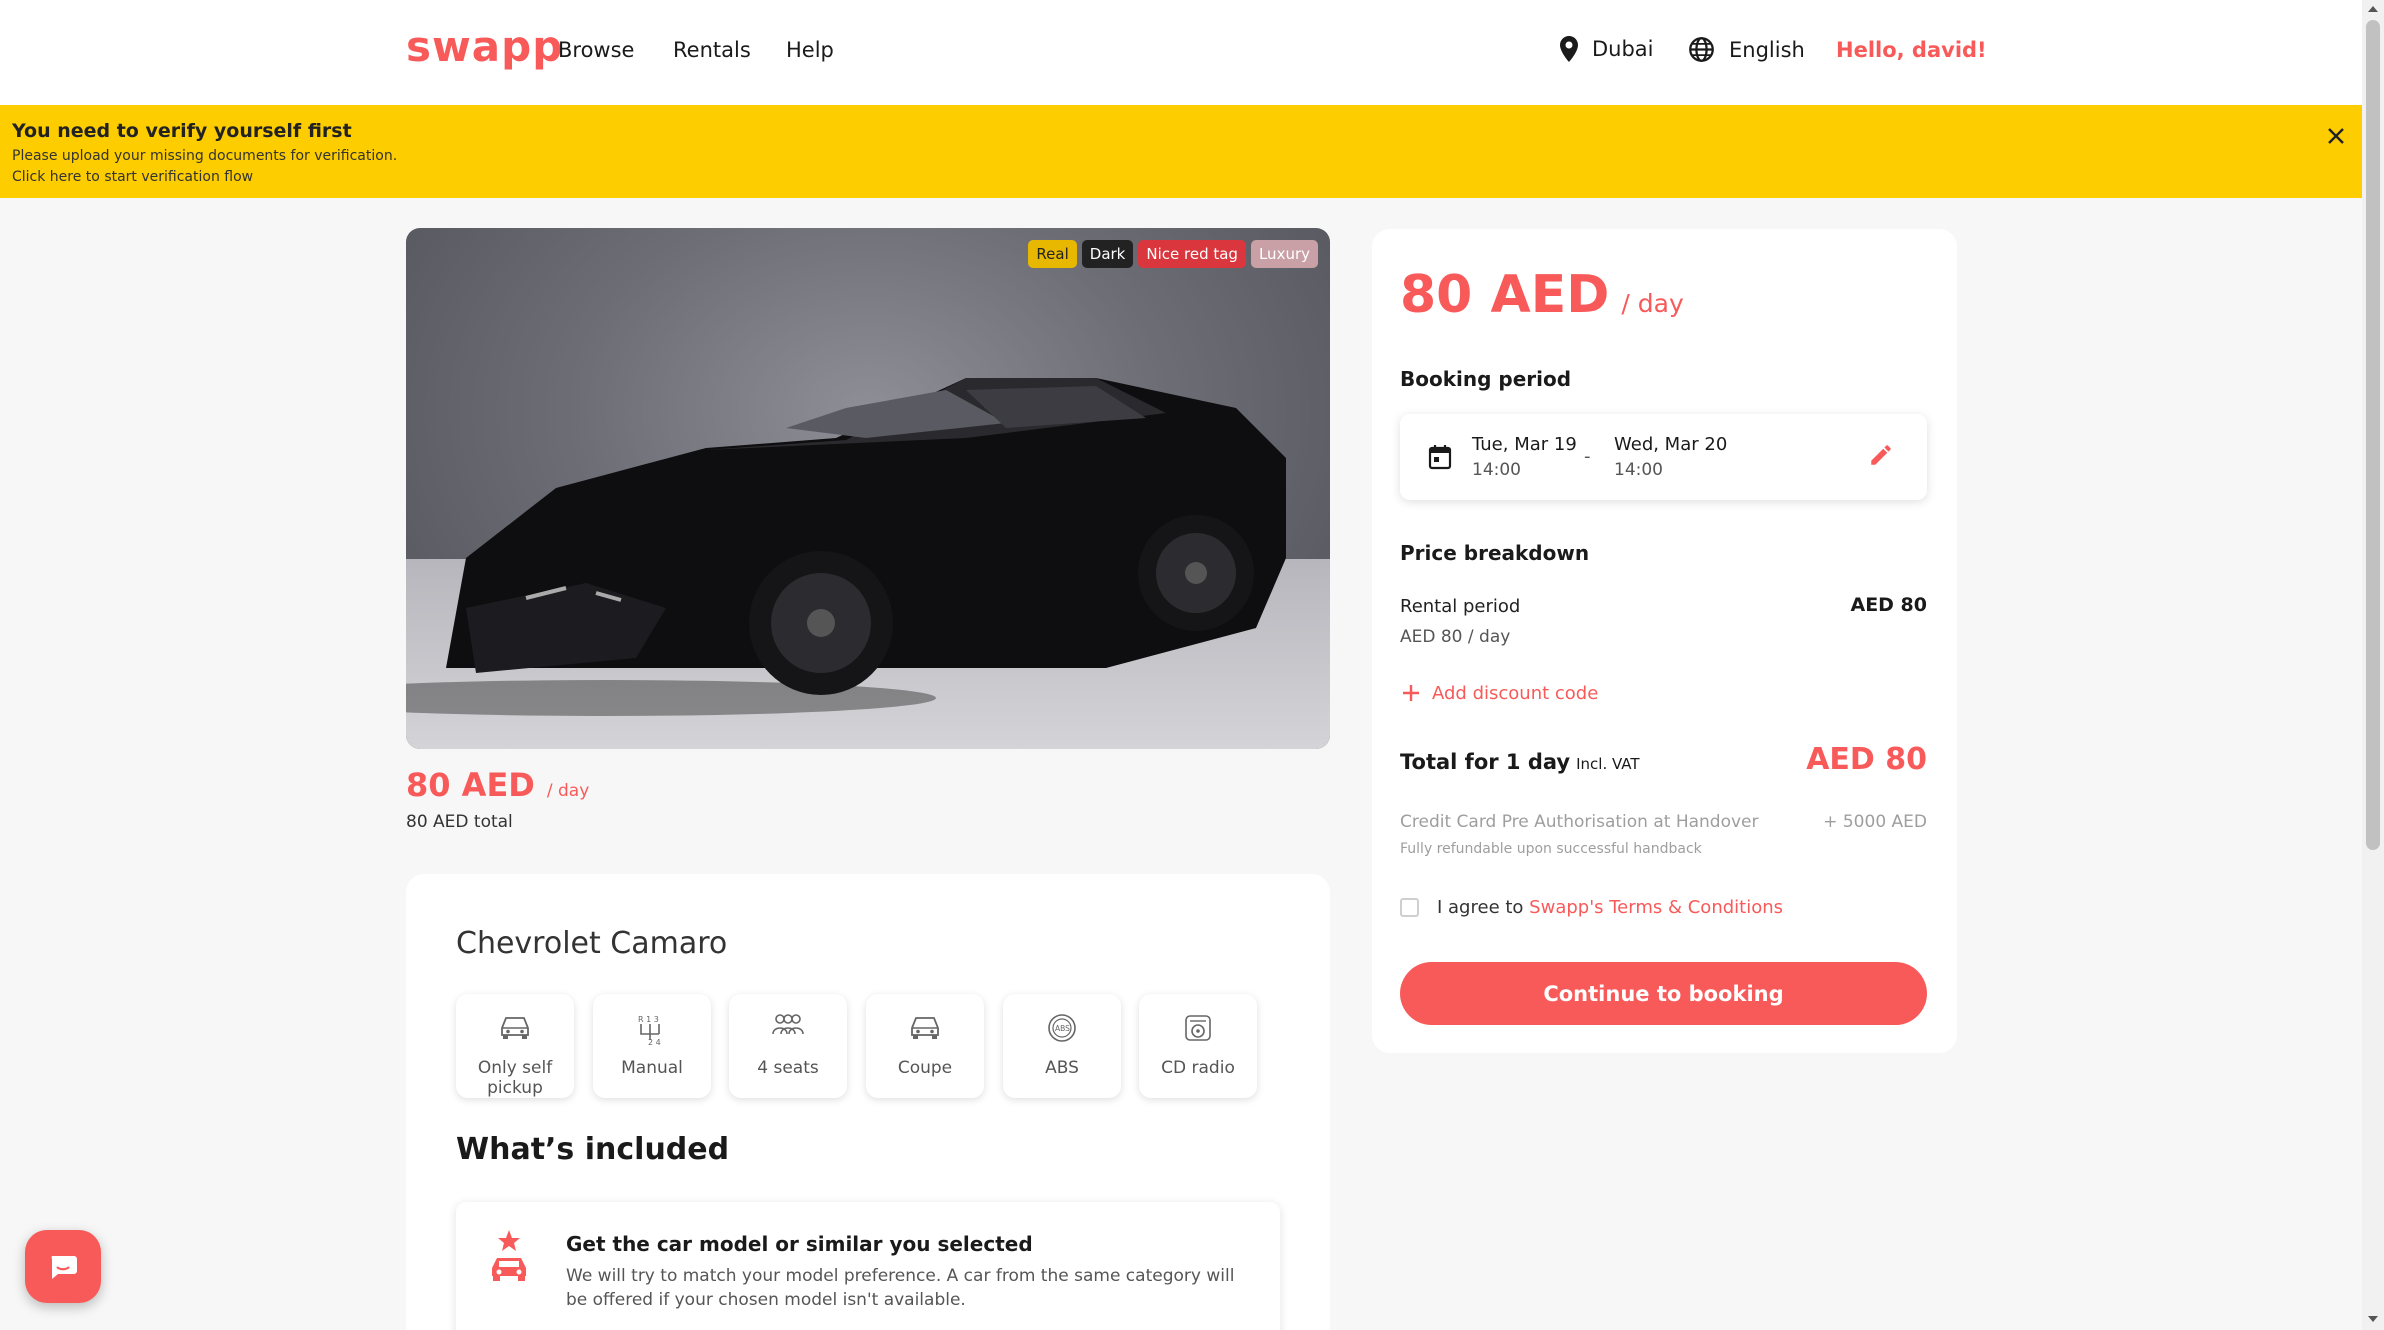  I want to click on tag-luxury: Luxury, so click(1284, 254).